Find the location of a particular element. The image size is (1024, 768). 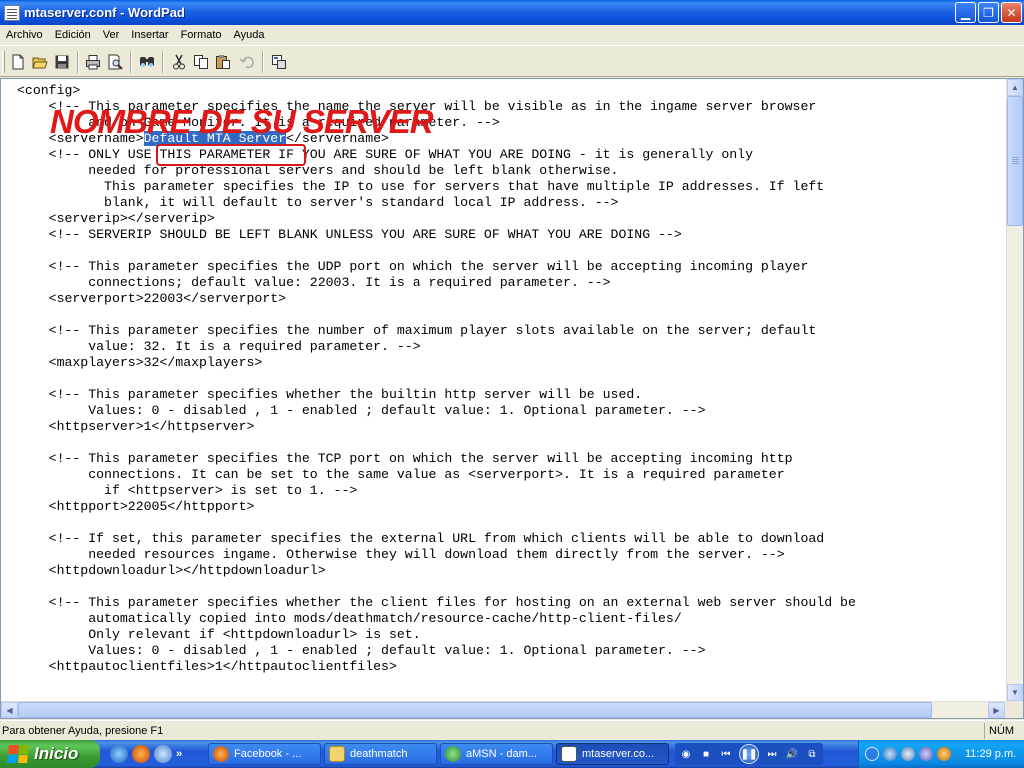

print-preview-icon is located at coordinates (115, 62).